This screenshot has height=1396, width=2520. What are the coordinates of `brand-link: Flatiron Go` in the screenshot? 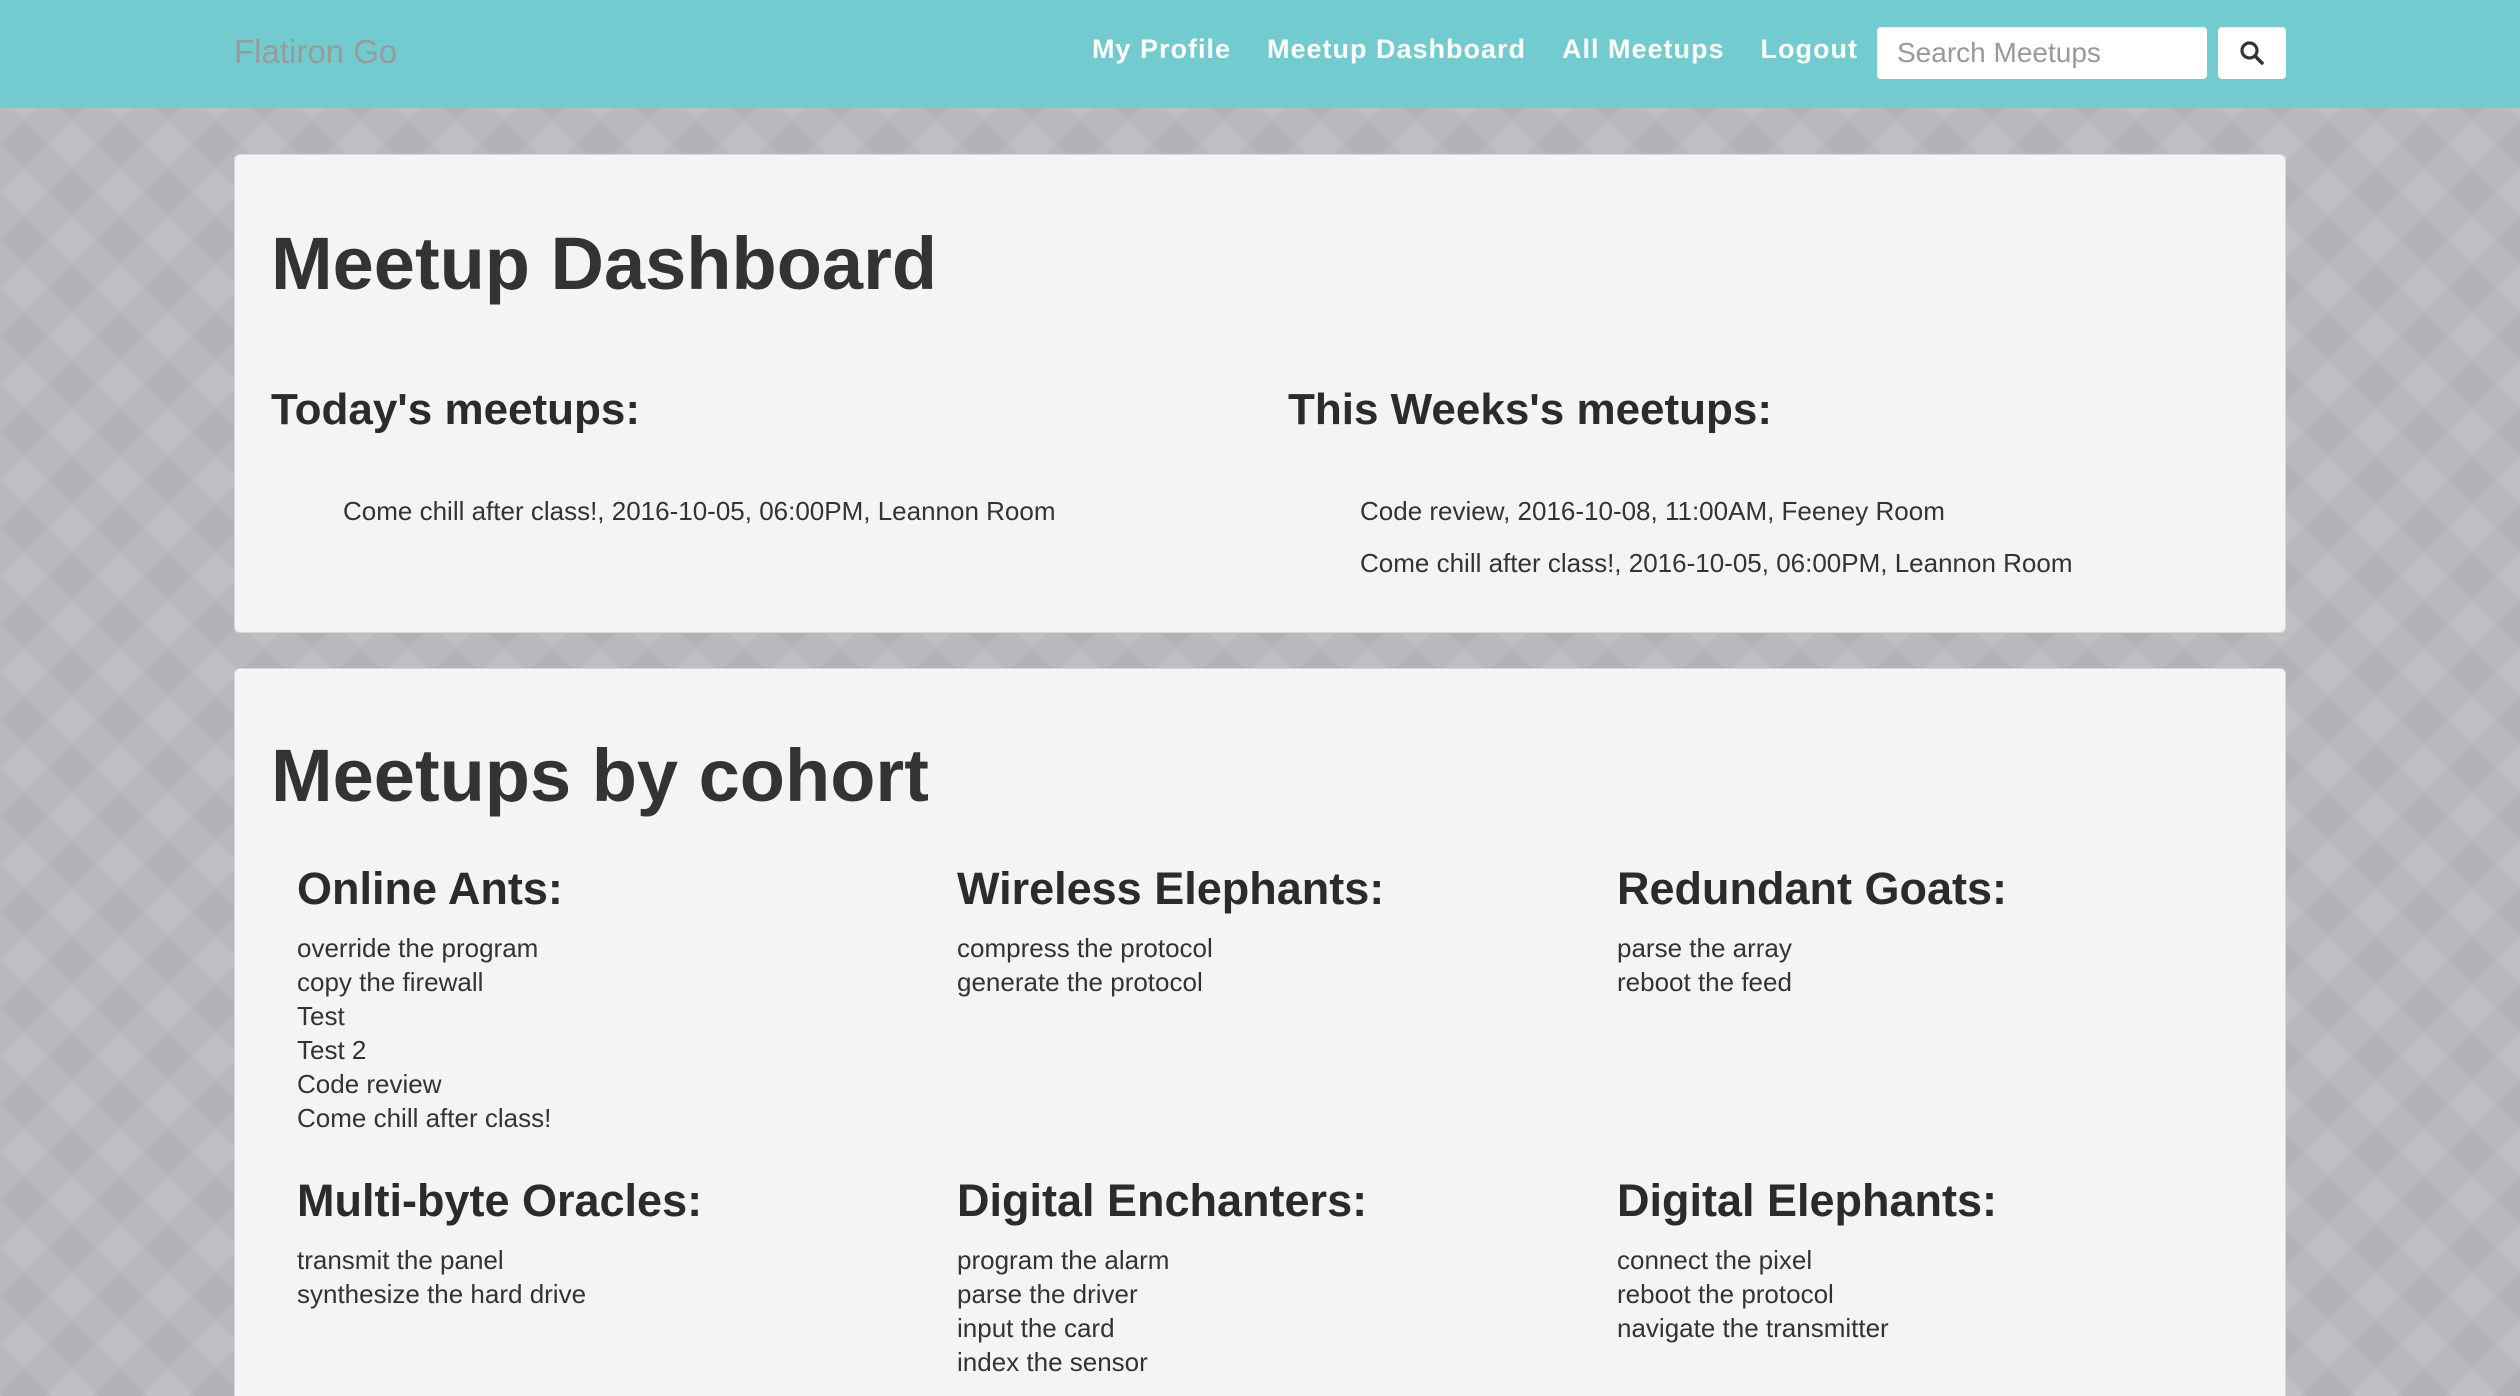 It's located at (315, 52).